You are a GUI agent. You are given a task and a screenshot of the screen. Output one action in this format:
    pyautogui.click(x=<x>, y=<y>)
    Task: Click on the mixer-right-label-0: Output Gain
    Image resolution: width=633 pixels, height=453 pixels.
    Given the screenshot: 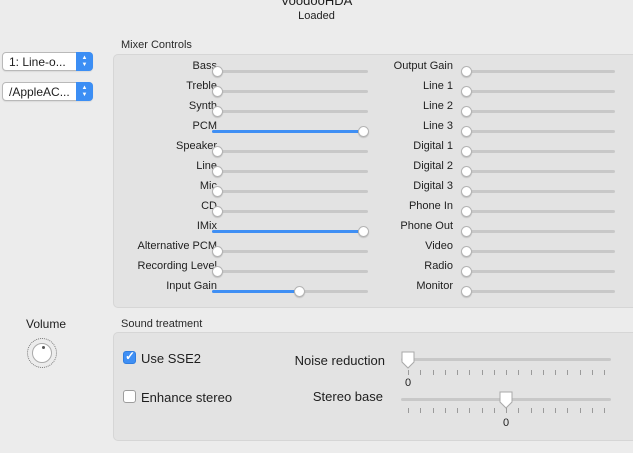 What is the action you would take?
    pyautogui.click(x=423, y=66)
    